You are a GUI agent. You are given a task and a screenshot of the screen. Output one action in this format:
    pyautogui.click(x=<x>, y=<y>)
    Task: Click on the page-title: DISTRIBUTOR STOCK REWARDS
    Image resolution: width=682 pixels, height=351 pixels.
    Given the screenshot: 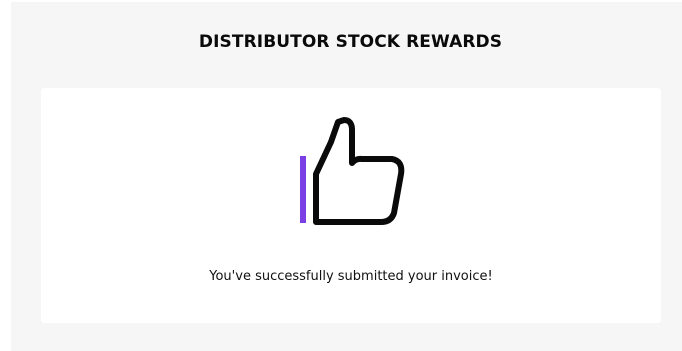 What is the action you would take?
    pyautogui.click(x=350, y=42)
    